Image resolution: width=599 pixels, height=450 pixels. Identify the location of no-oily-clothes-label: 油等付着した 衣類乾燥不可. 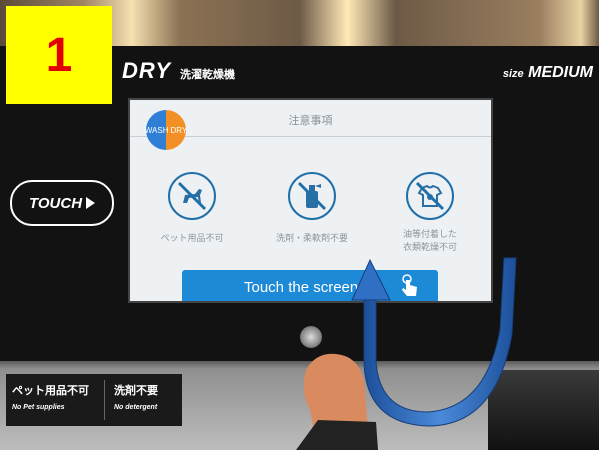
(430, 241).